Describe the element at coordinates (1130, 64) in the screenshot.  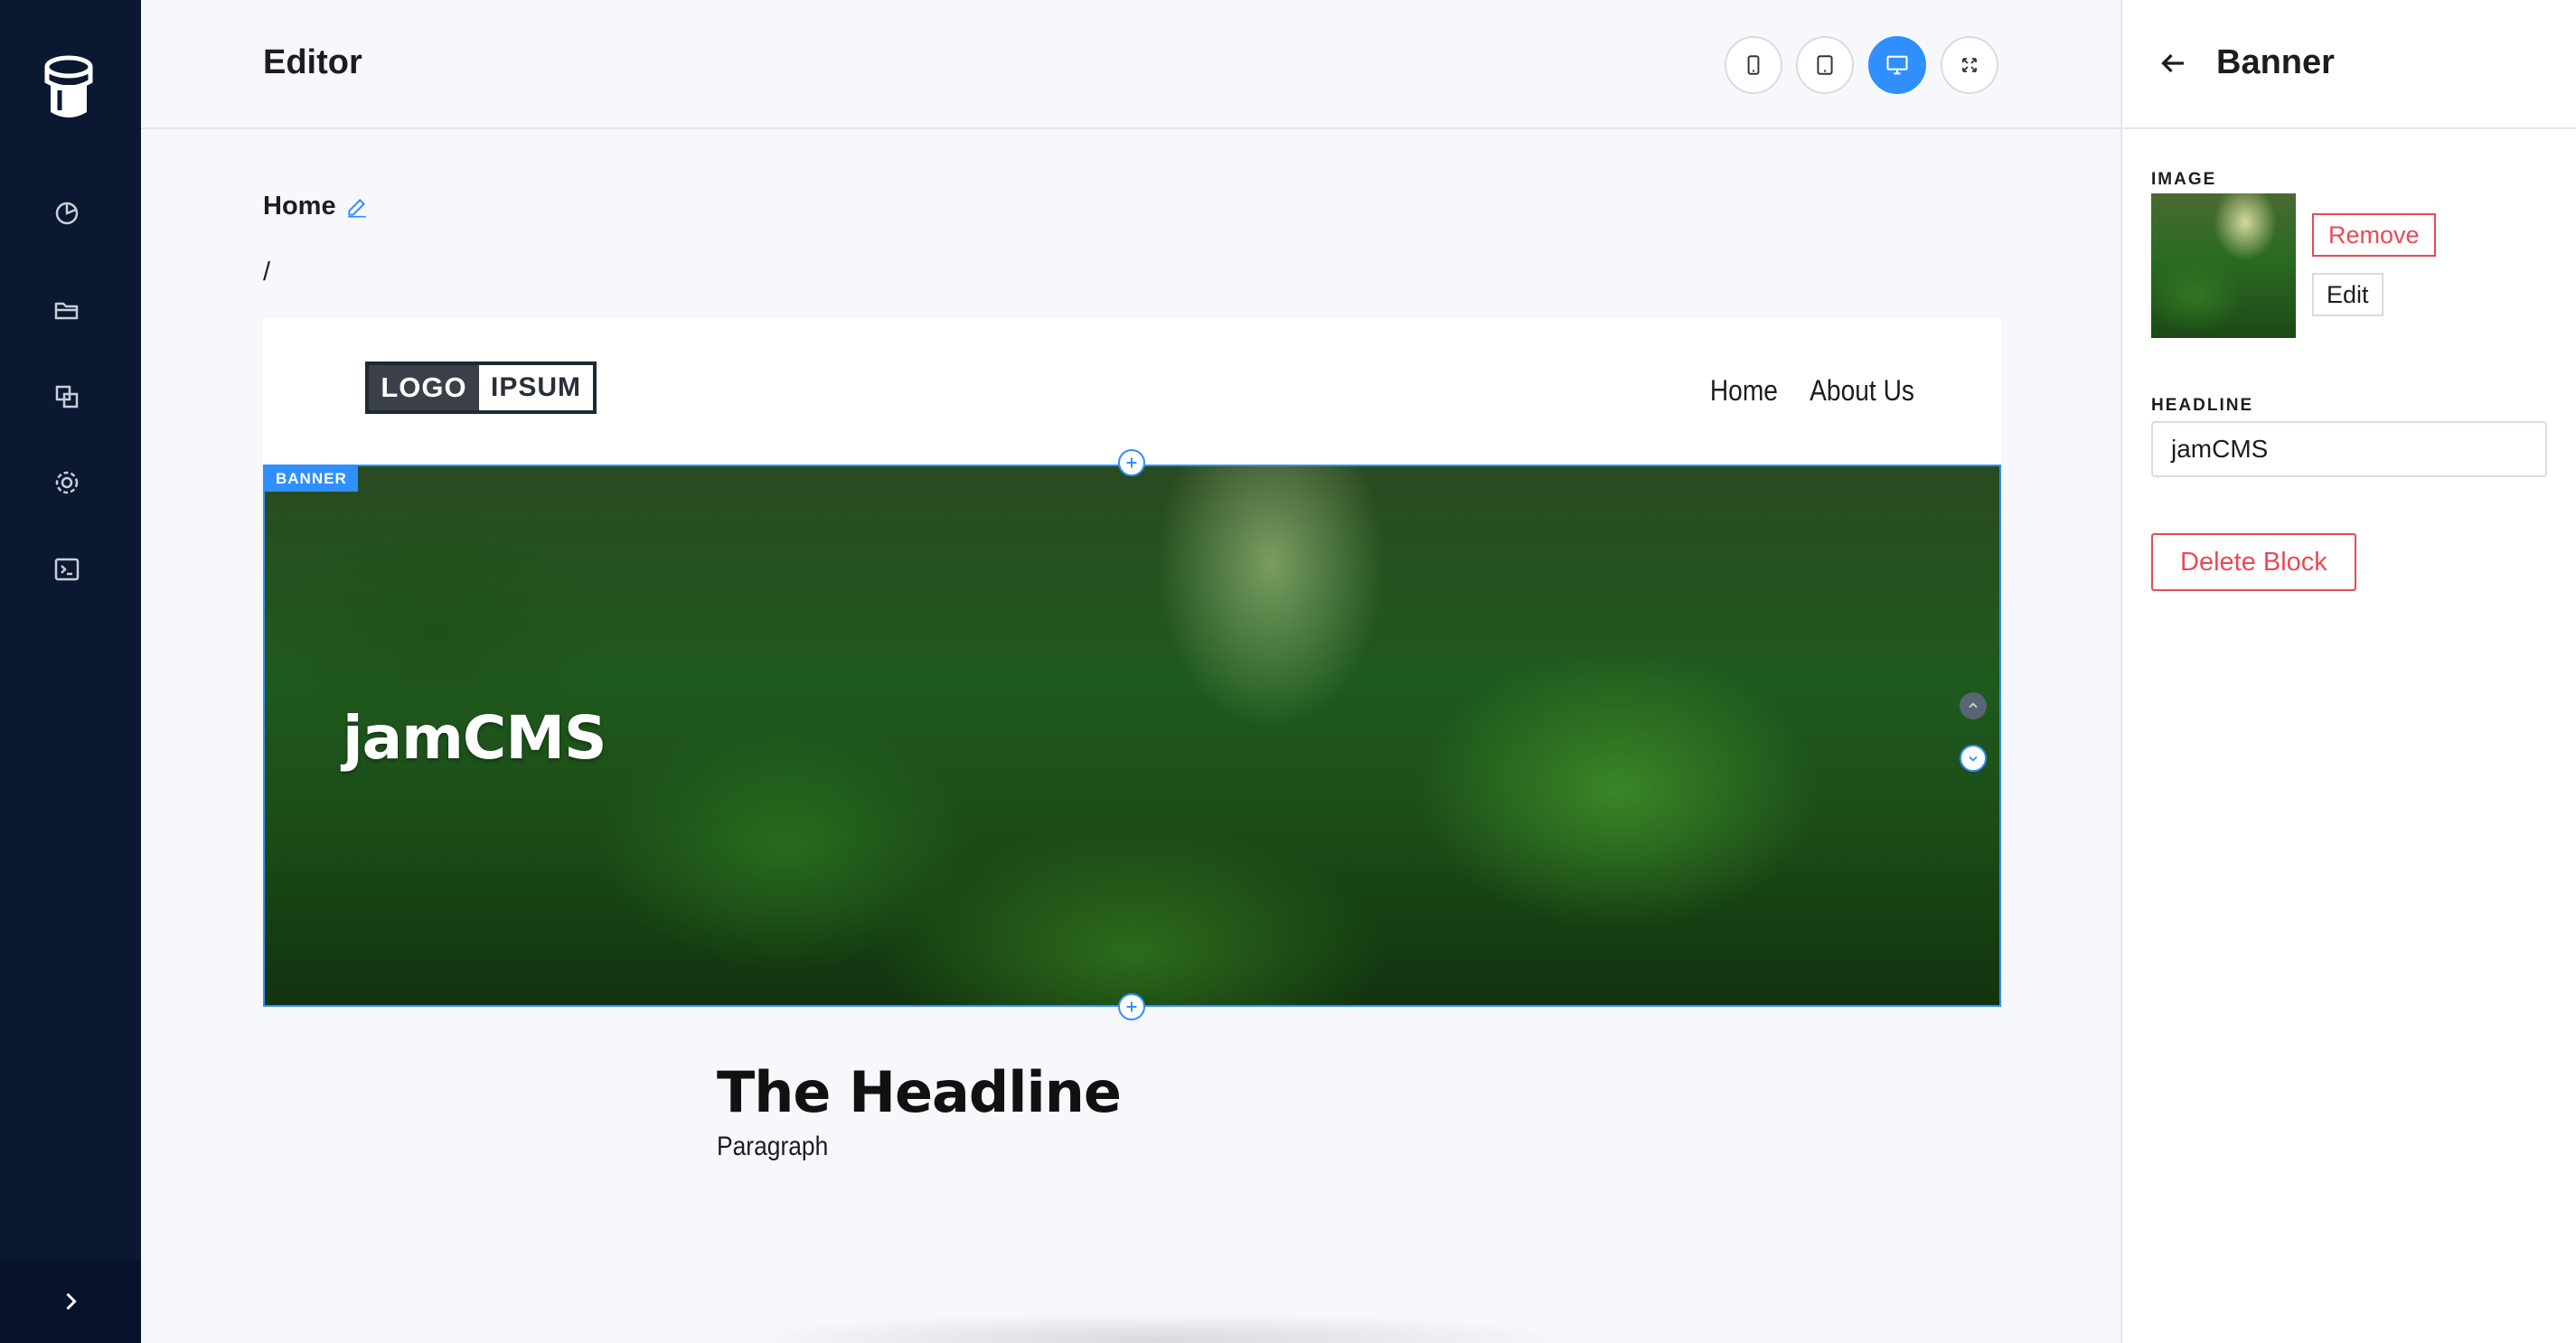
I see `editor-topbar: Editor` at that location.